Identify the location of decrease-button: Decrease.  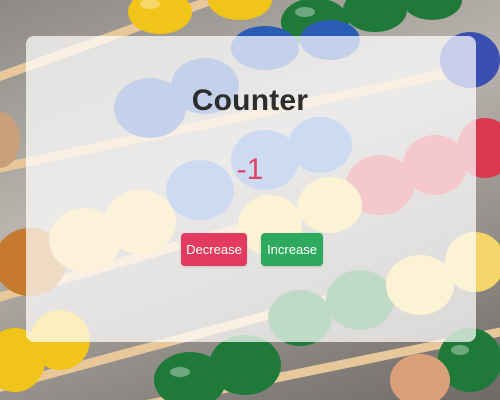
(214, 249).